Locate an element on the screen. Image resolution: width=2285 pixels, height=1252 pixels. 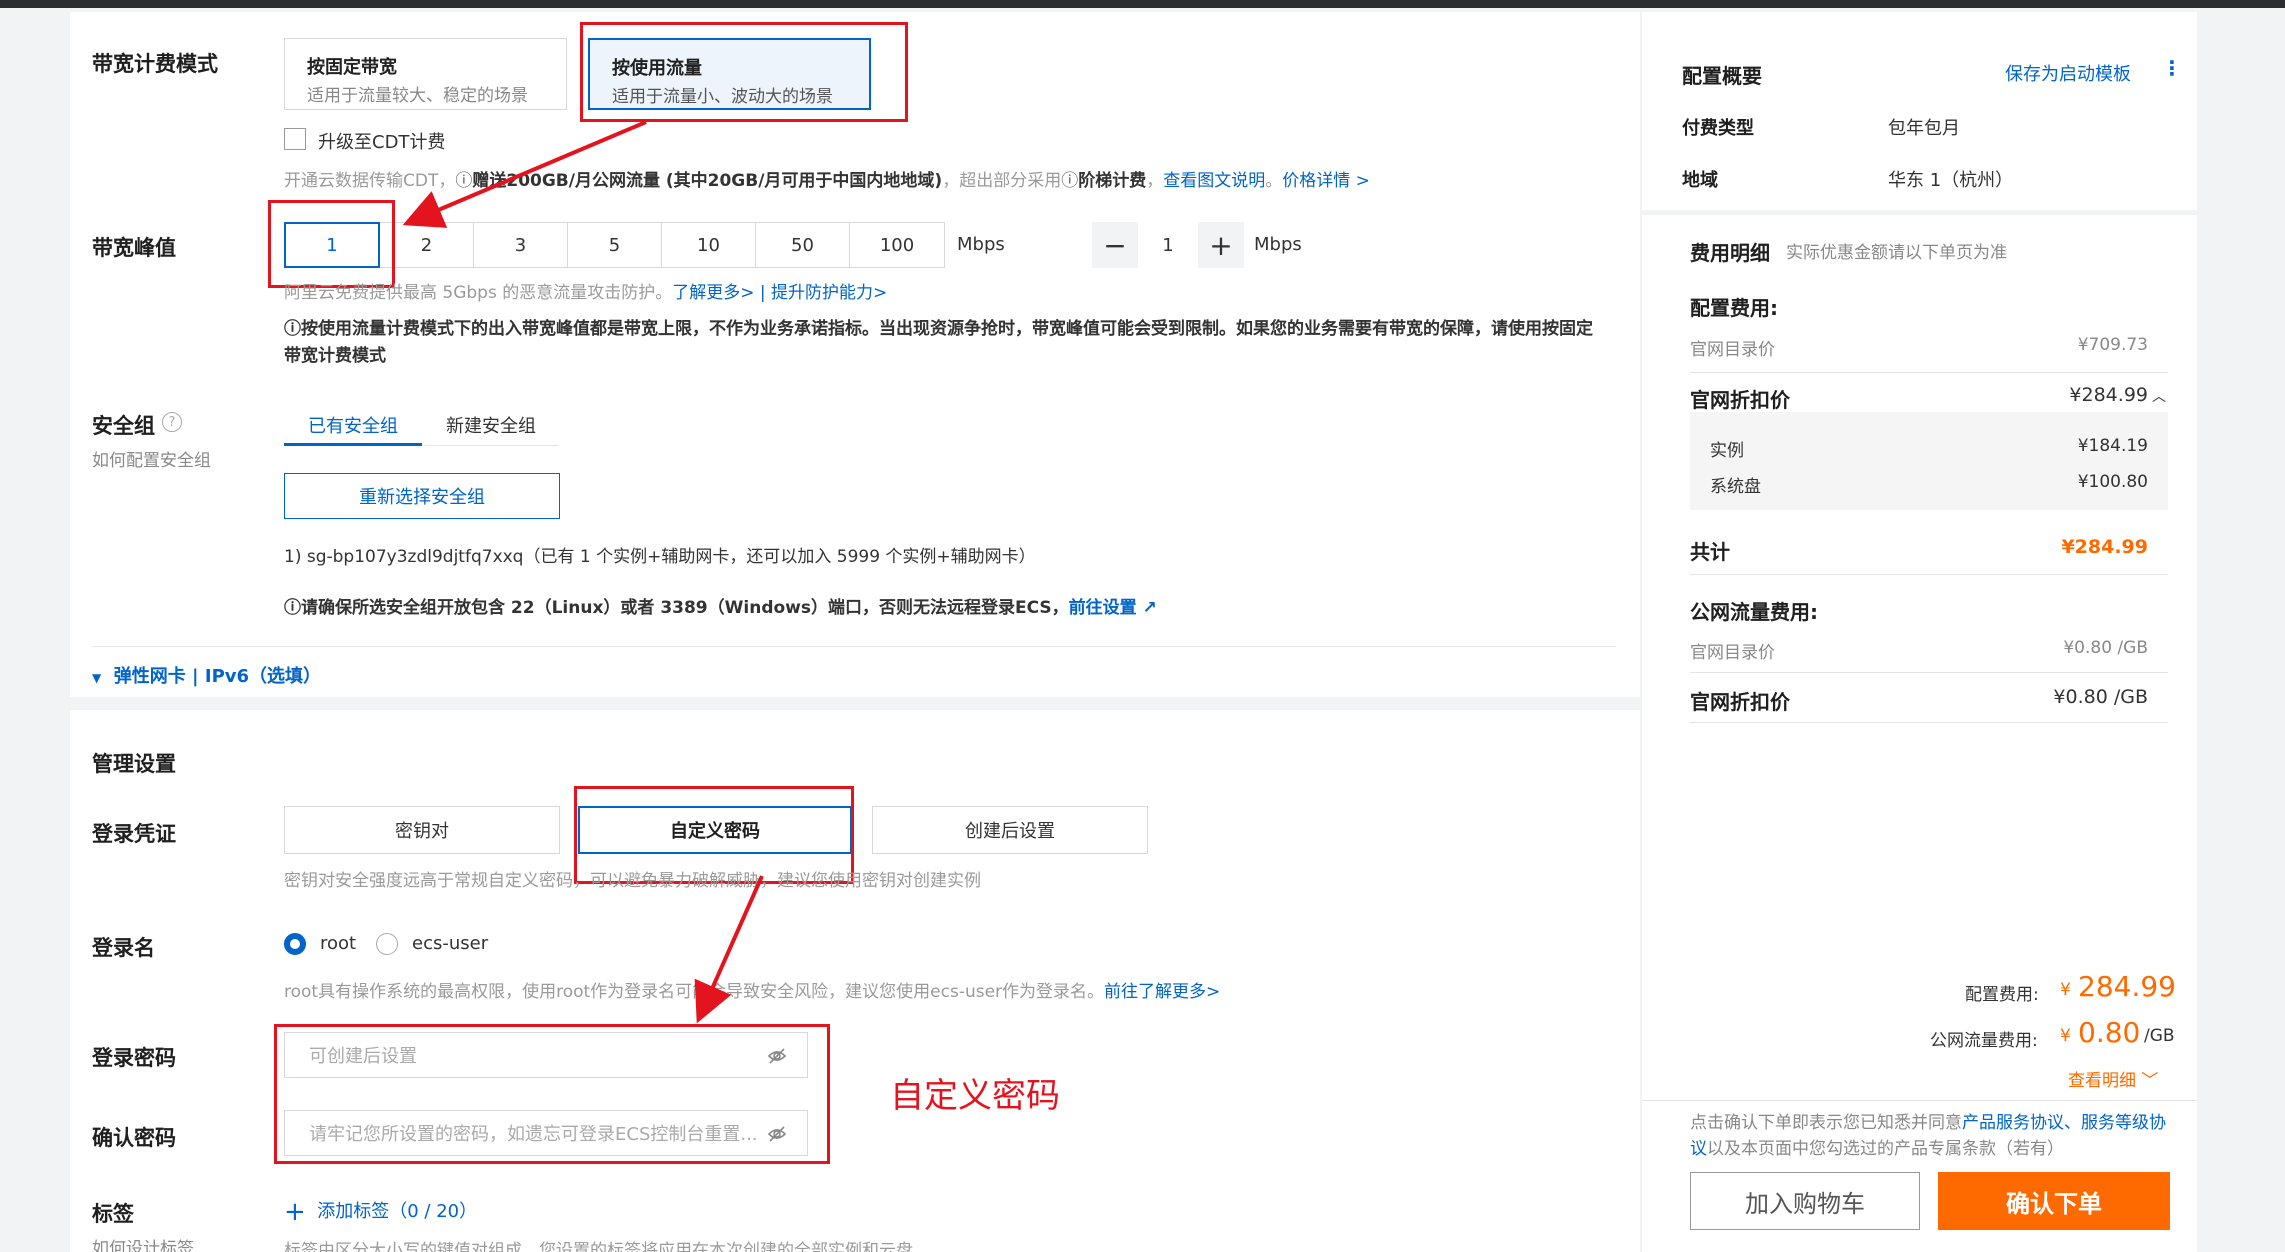
bottom-config-currency: ¥ is located at coordinates (2065, 990).